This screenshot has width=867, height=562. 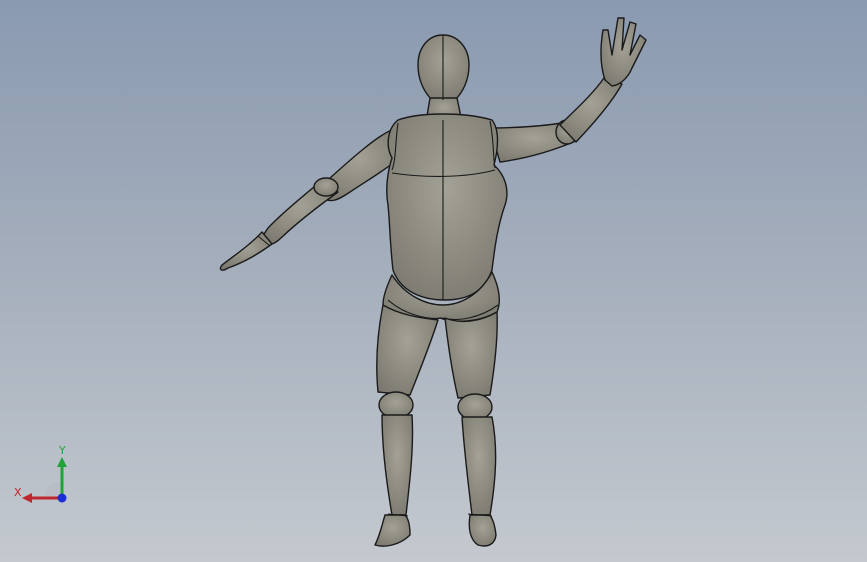 I want to click on mannequin-right-shin, so click(x=479, y=466).